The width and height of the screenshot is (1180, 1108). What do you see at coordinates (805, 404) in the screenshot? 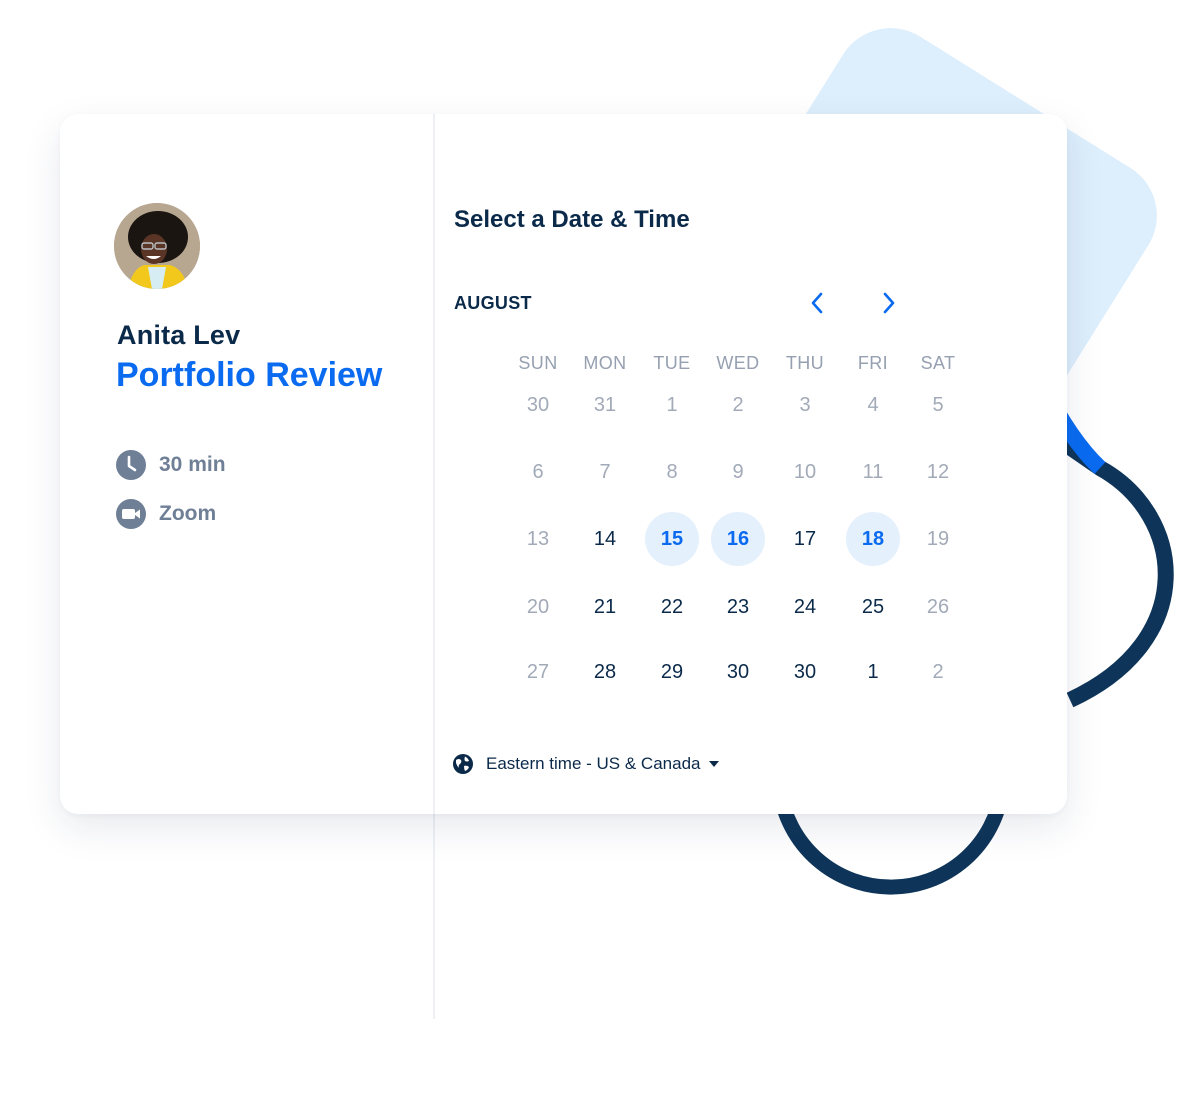
I see `calendar-day: 3` at bounding box center [805, 404].